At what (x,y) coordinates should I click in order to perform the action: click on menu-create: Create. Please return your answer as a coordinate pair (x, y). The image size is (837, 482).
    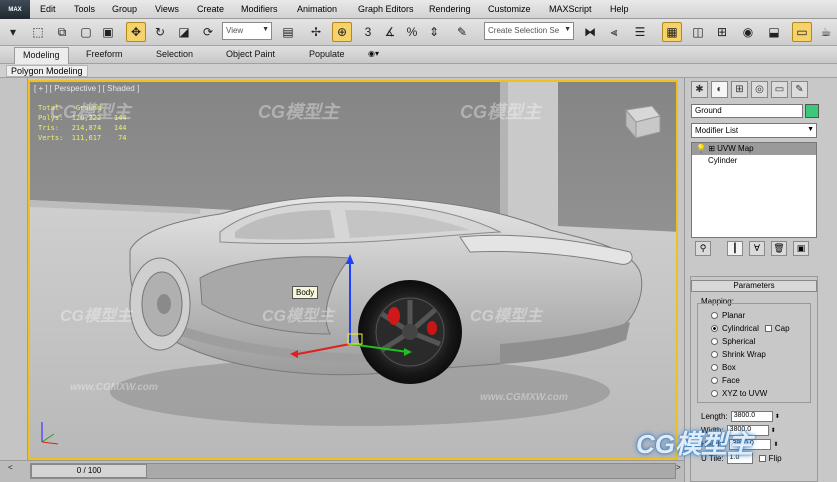
    Looking at the image, I should click on (210, 9).